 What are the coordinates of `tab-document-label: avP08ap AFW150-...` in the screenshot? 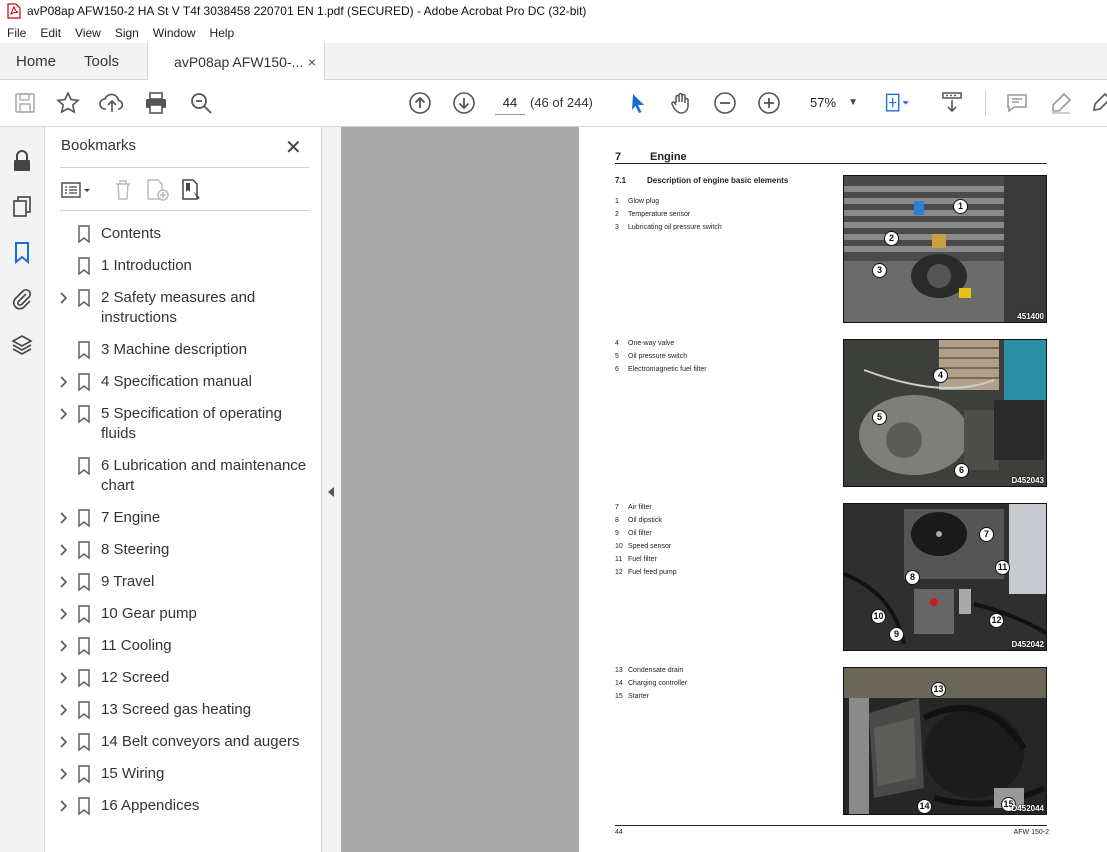 It's located at (239, 62).